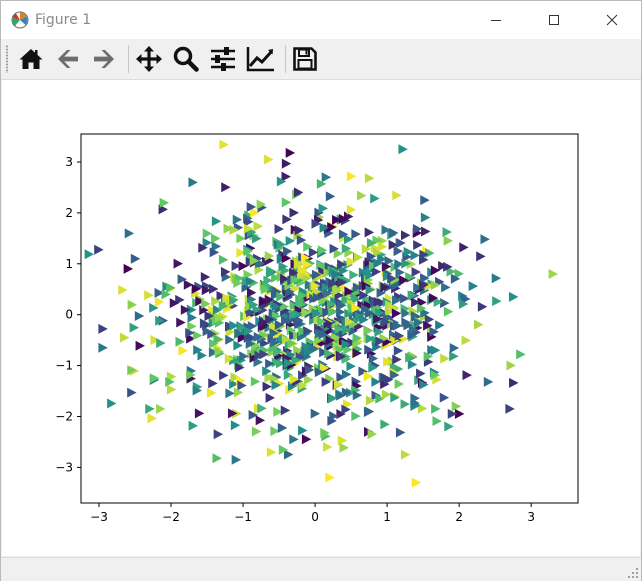  I want to click on line-chart-icon, so click(260, 59).